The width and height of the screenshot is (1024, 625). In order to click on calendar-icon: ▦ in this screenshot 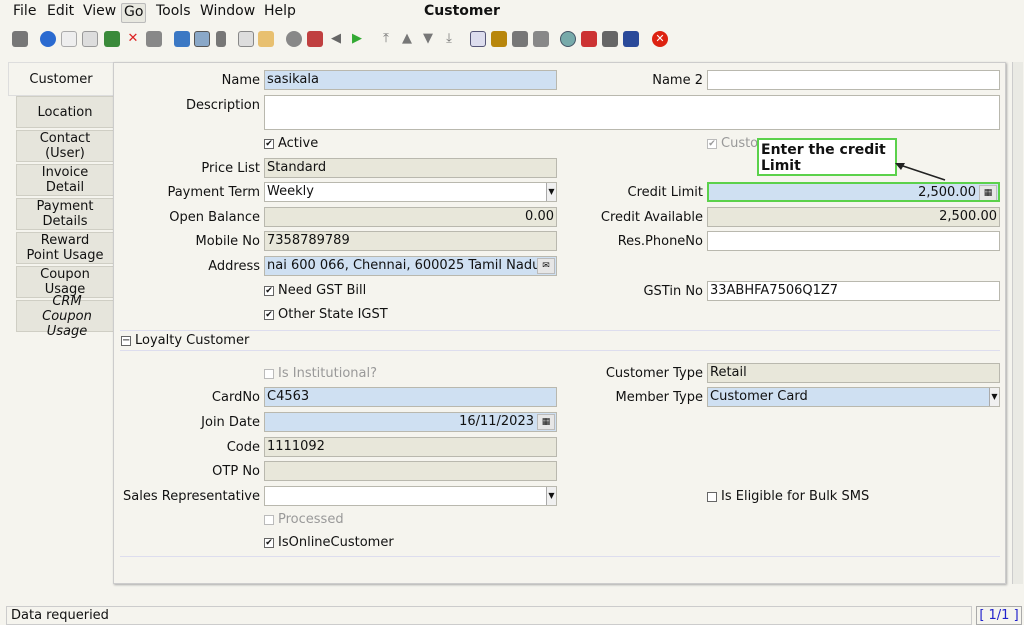, I will do `click(546, 422)`.